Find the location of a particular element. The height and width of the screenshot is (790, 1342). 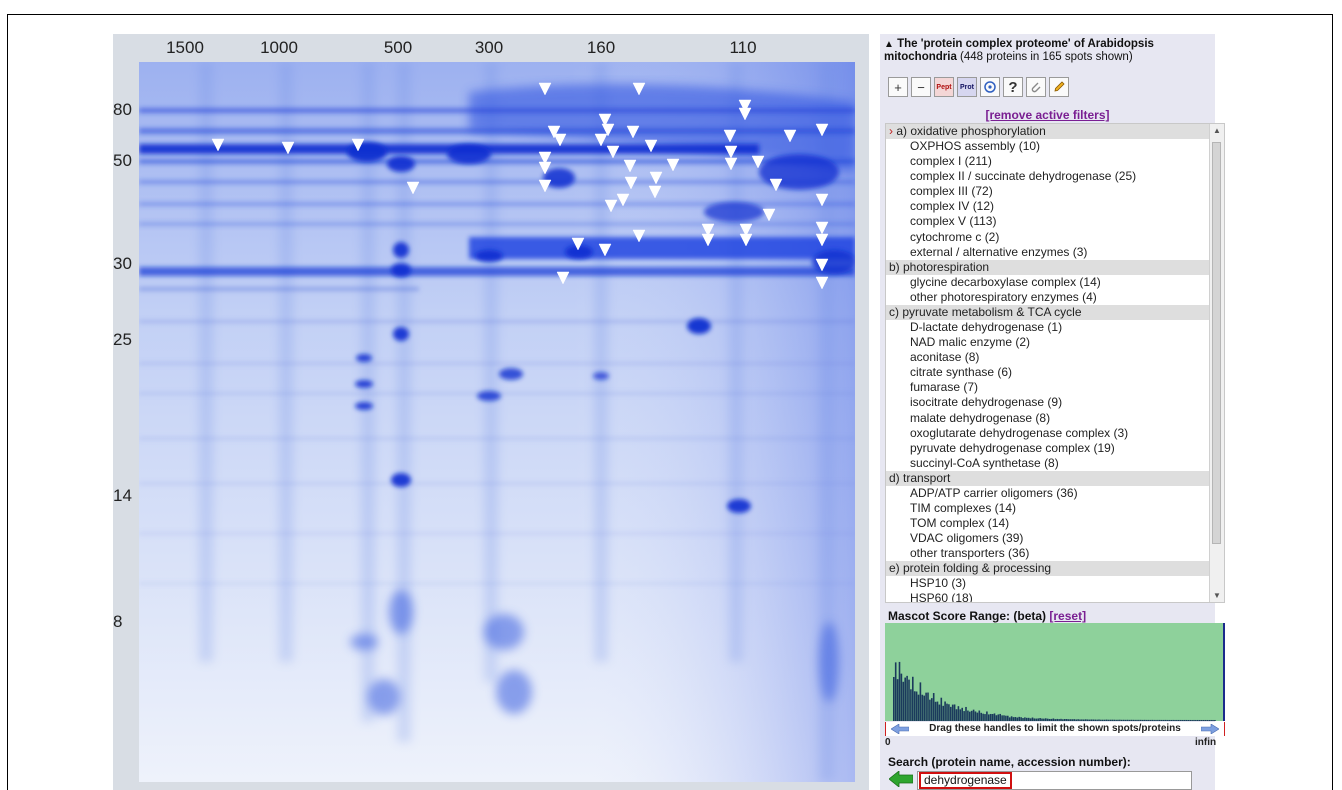

filter-item: cytochrome c (2) is located at coordinates (1052, 237).